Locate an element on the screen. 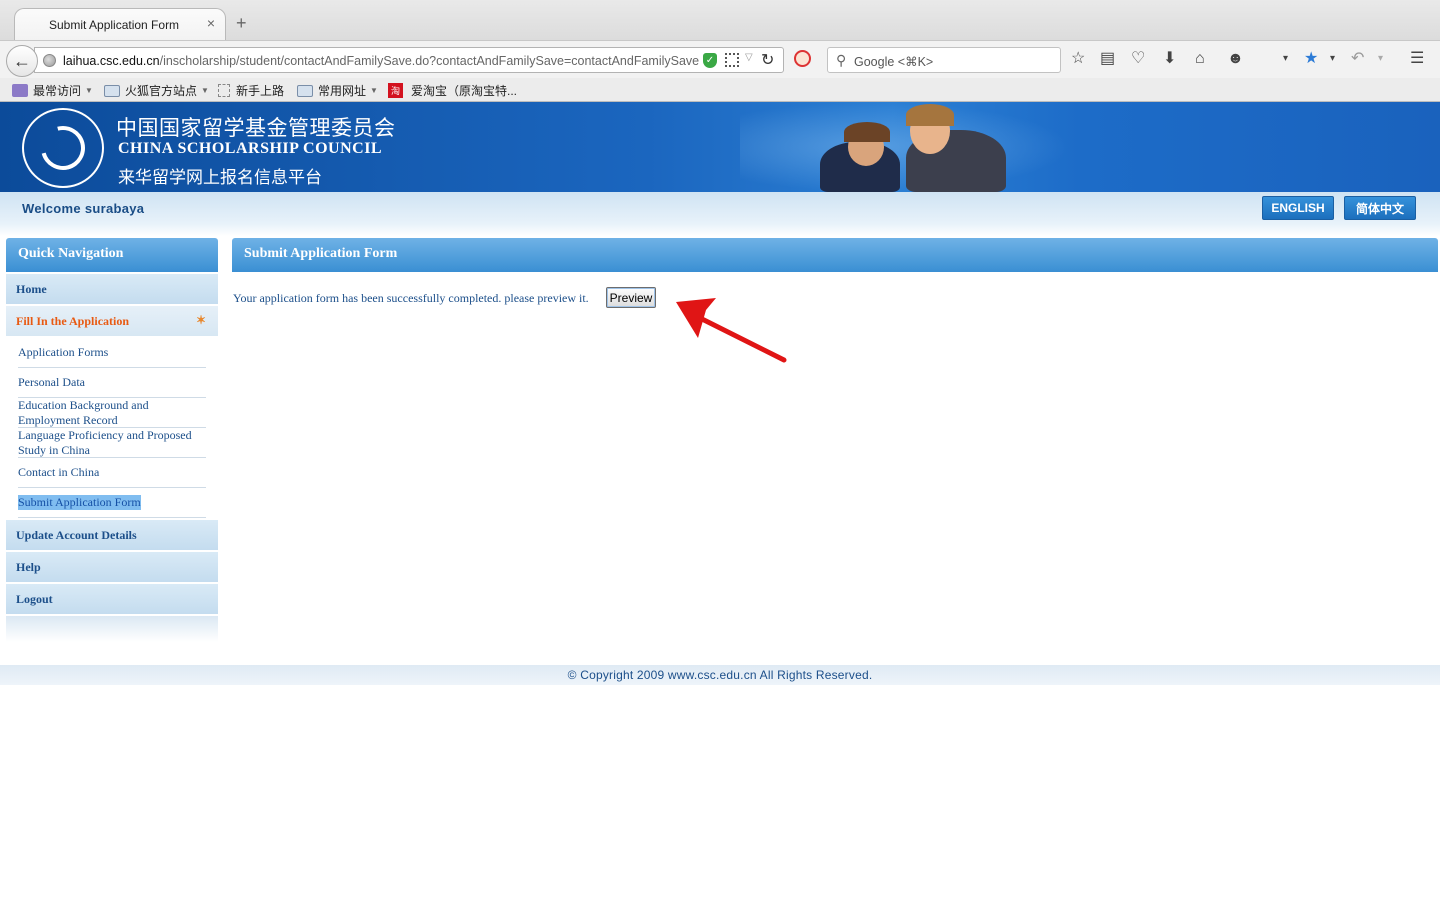 The height and width of the screenshot is (900, 1440). sidebar-item-help: Help is located at coordinates (112, 567).